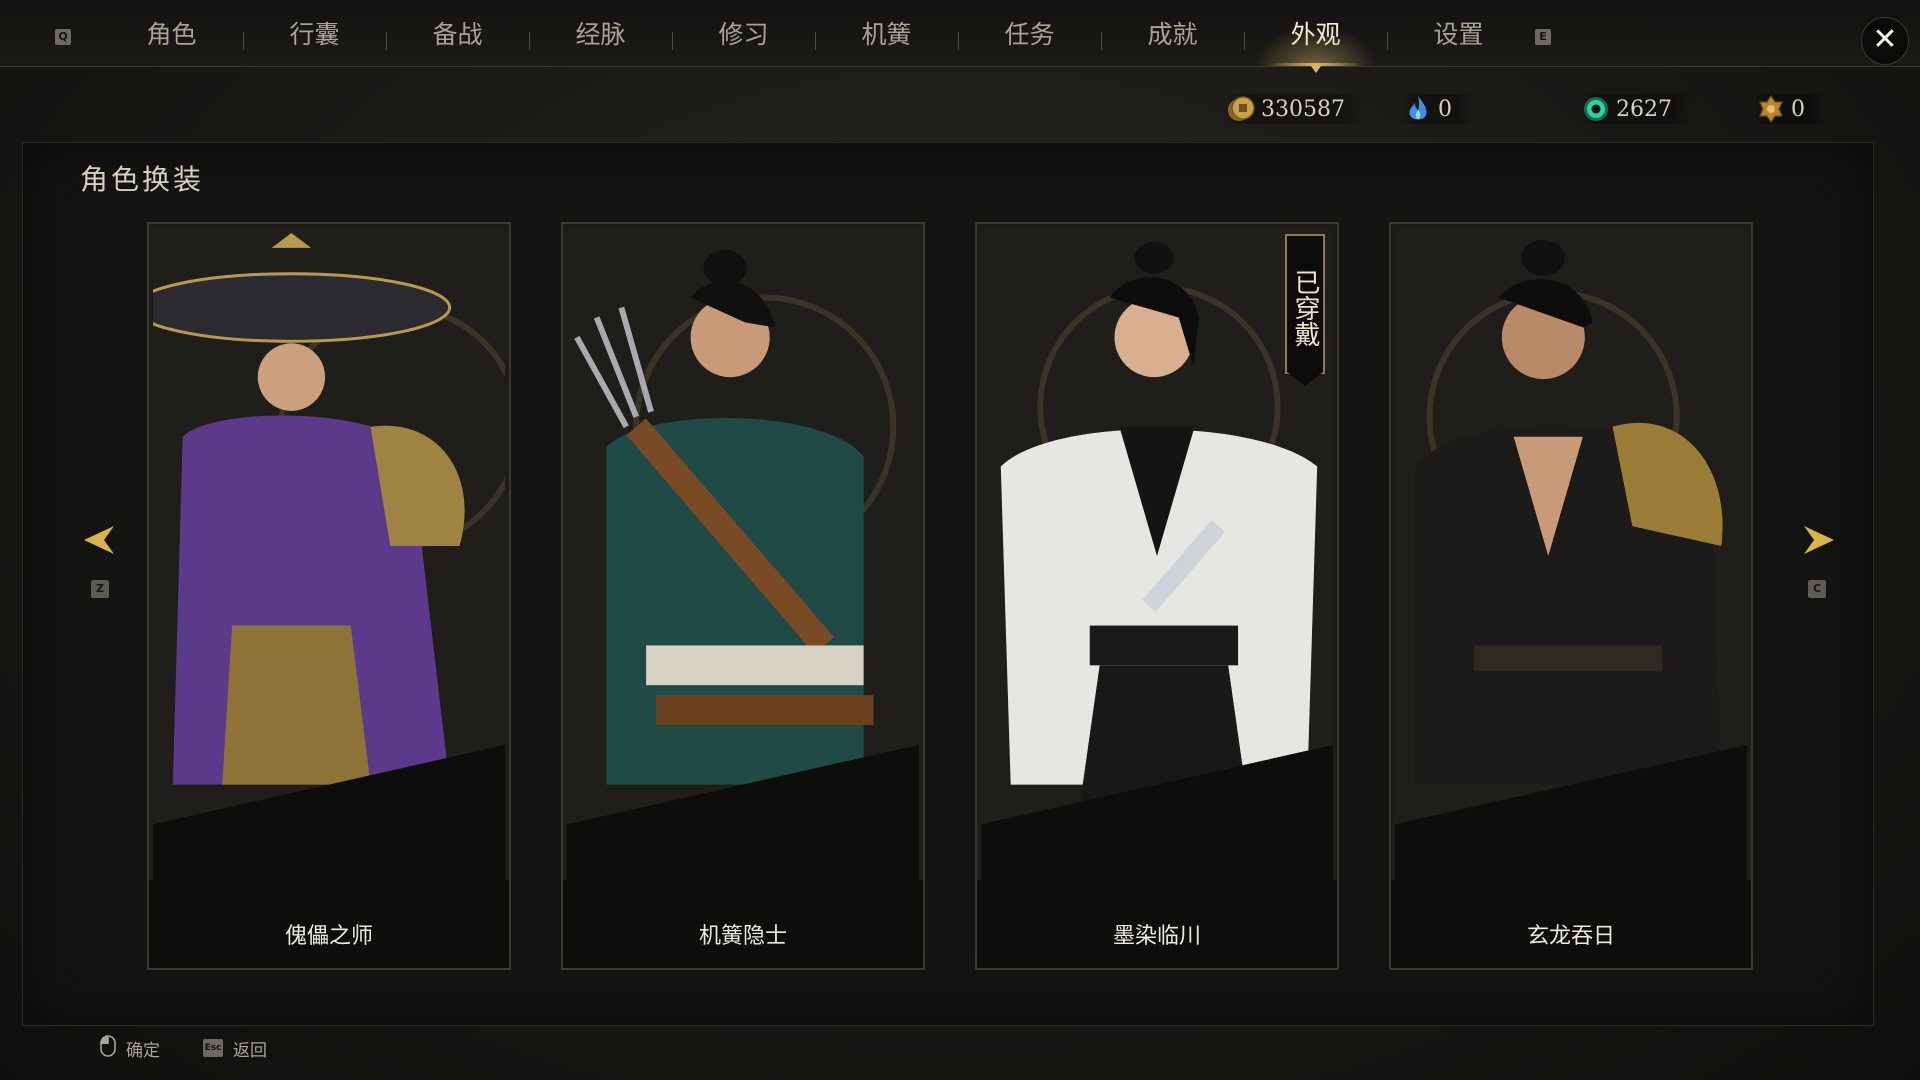 Image resolution: width=1920 pixels, height=1080 pixels. Describe the element at coordinates (1305, 310) in the screenshot. I see `equipped-badge: 已穿戴` at that location.